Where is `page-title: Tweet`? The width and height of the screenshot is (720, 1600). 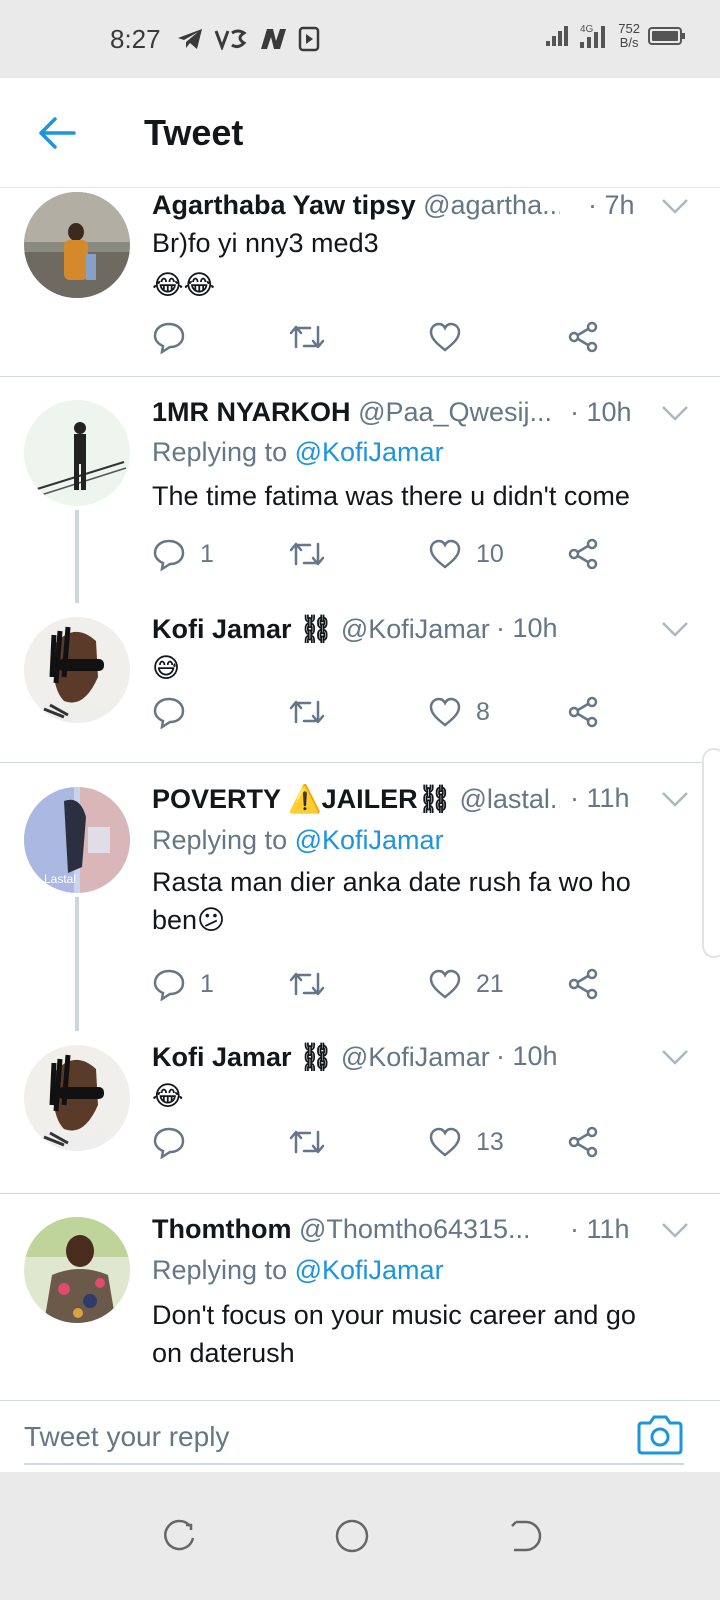 page-title: Tweet is located at coordinates (194, 132).